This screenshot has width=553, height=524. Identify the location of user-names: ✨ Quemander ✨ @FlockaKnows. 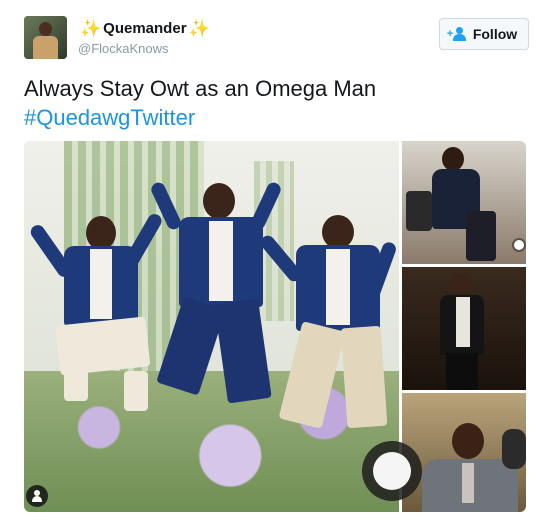
(145, 37).